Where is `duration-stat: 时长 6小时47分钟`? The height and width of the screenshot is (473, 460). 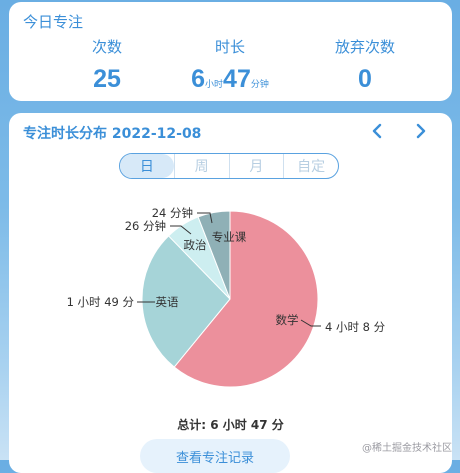
duration-stat: 时长 6小时47分钟 is located at coordinates (230, 65).